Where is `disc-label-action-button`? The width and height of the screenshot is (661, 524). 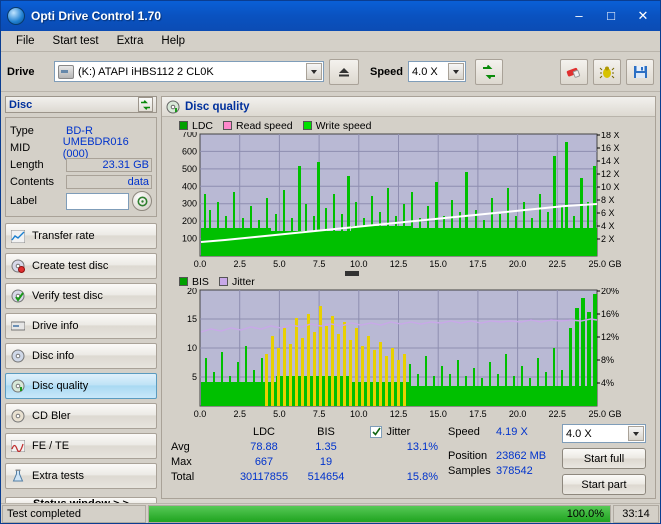 disc-label-action-button is located at coordinates (142, 201).